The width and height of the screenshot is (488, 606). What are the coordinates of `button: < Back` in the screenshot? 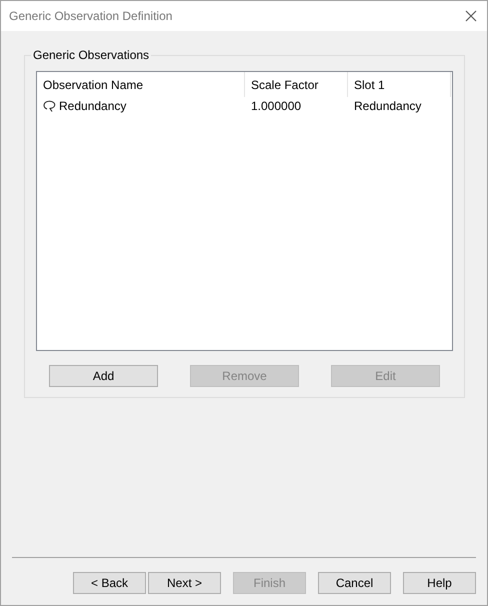 It's located at (109, 583).